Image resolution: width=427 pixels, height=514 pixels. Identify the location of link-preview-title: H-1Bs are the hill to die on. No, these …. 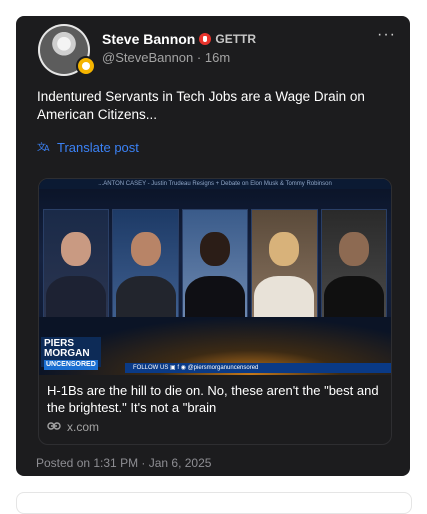
(217, 399).